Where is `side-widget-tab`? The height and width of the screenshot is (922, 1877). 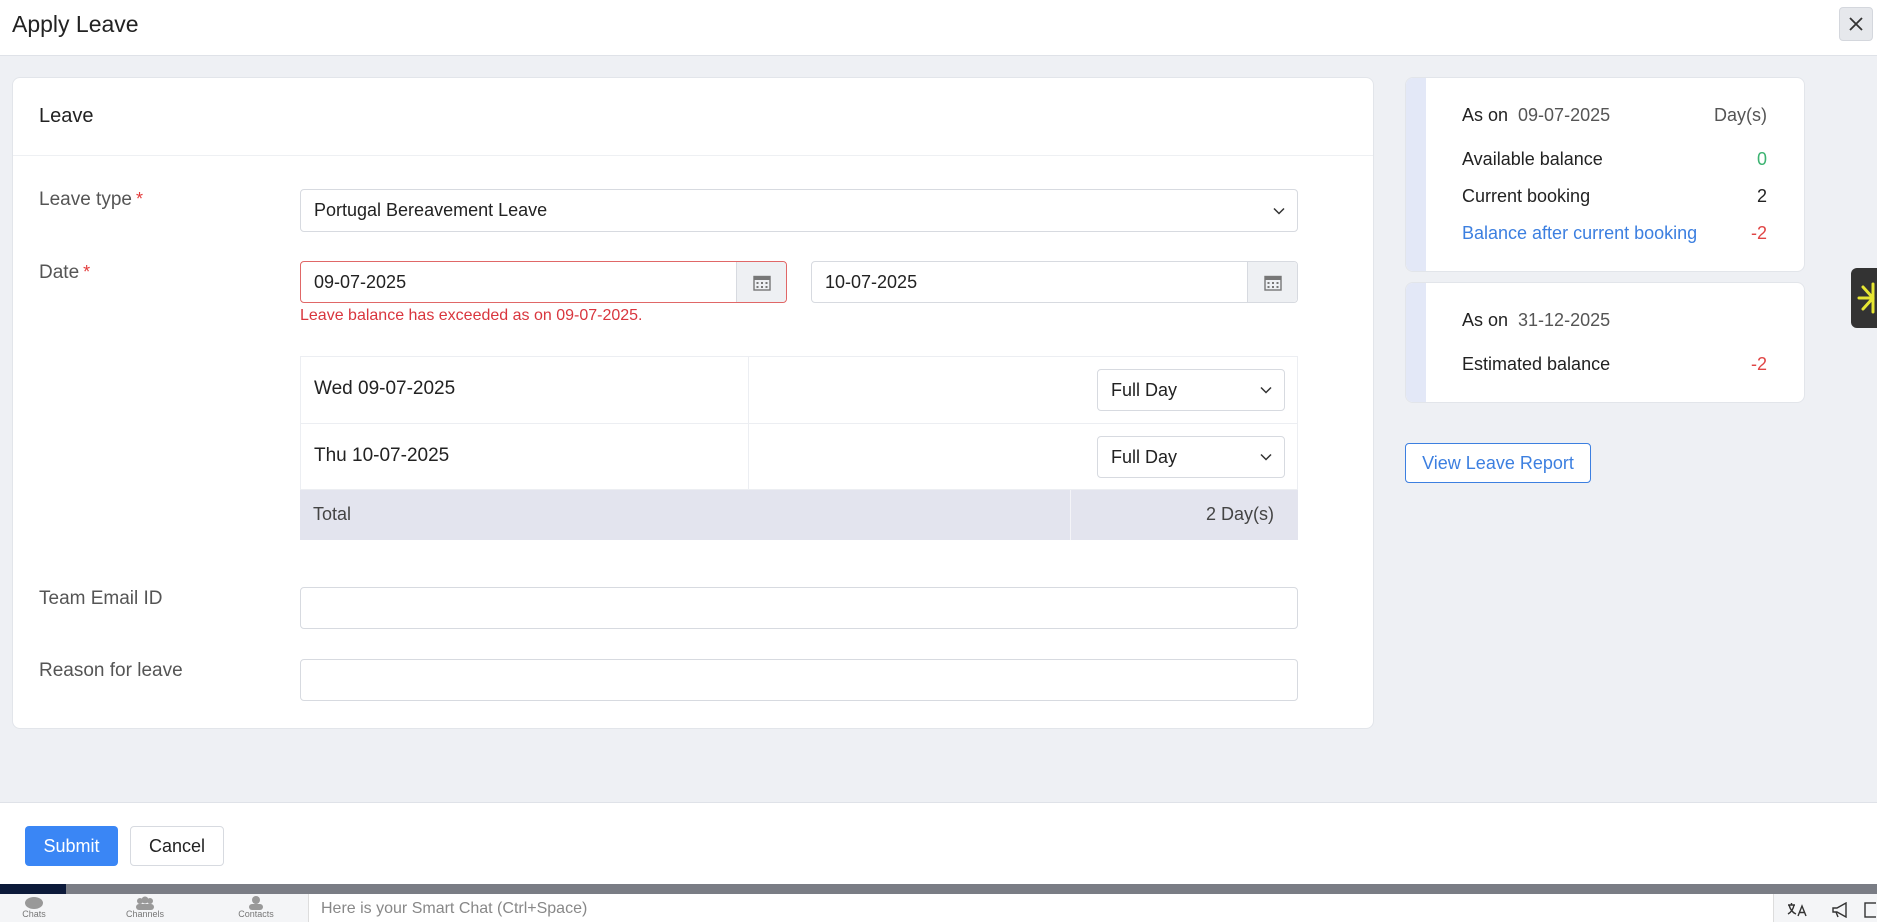
side-widget-tab is located at coordinates (1864, 298).